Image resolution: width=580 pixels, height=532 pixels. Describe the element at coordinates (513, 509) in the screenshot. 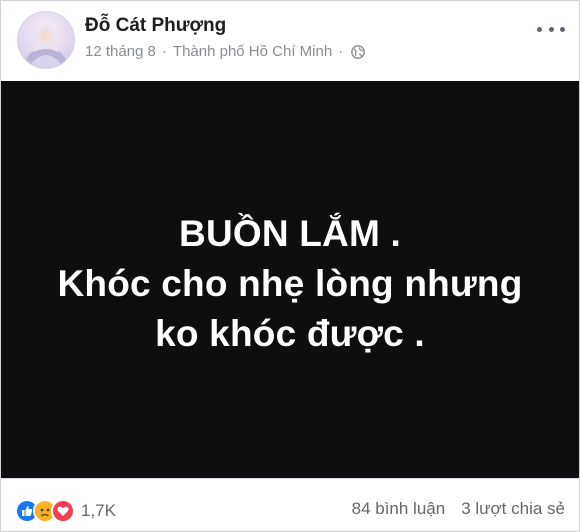

I see `shares-count-link: 3 lượt chia sẻ` at that location.